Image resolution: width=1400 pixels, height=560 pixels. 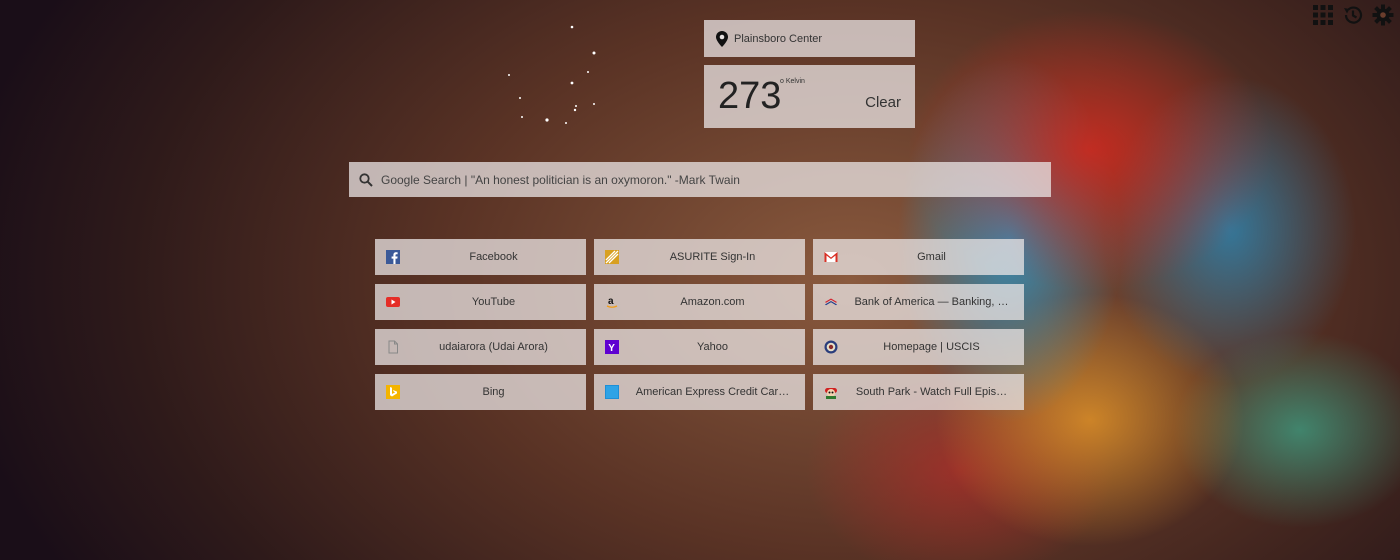 I want to click on amazon-icon: a, so click(x=612, y=302).